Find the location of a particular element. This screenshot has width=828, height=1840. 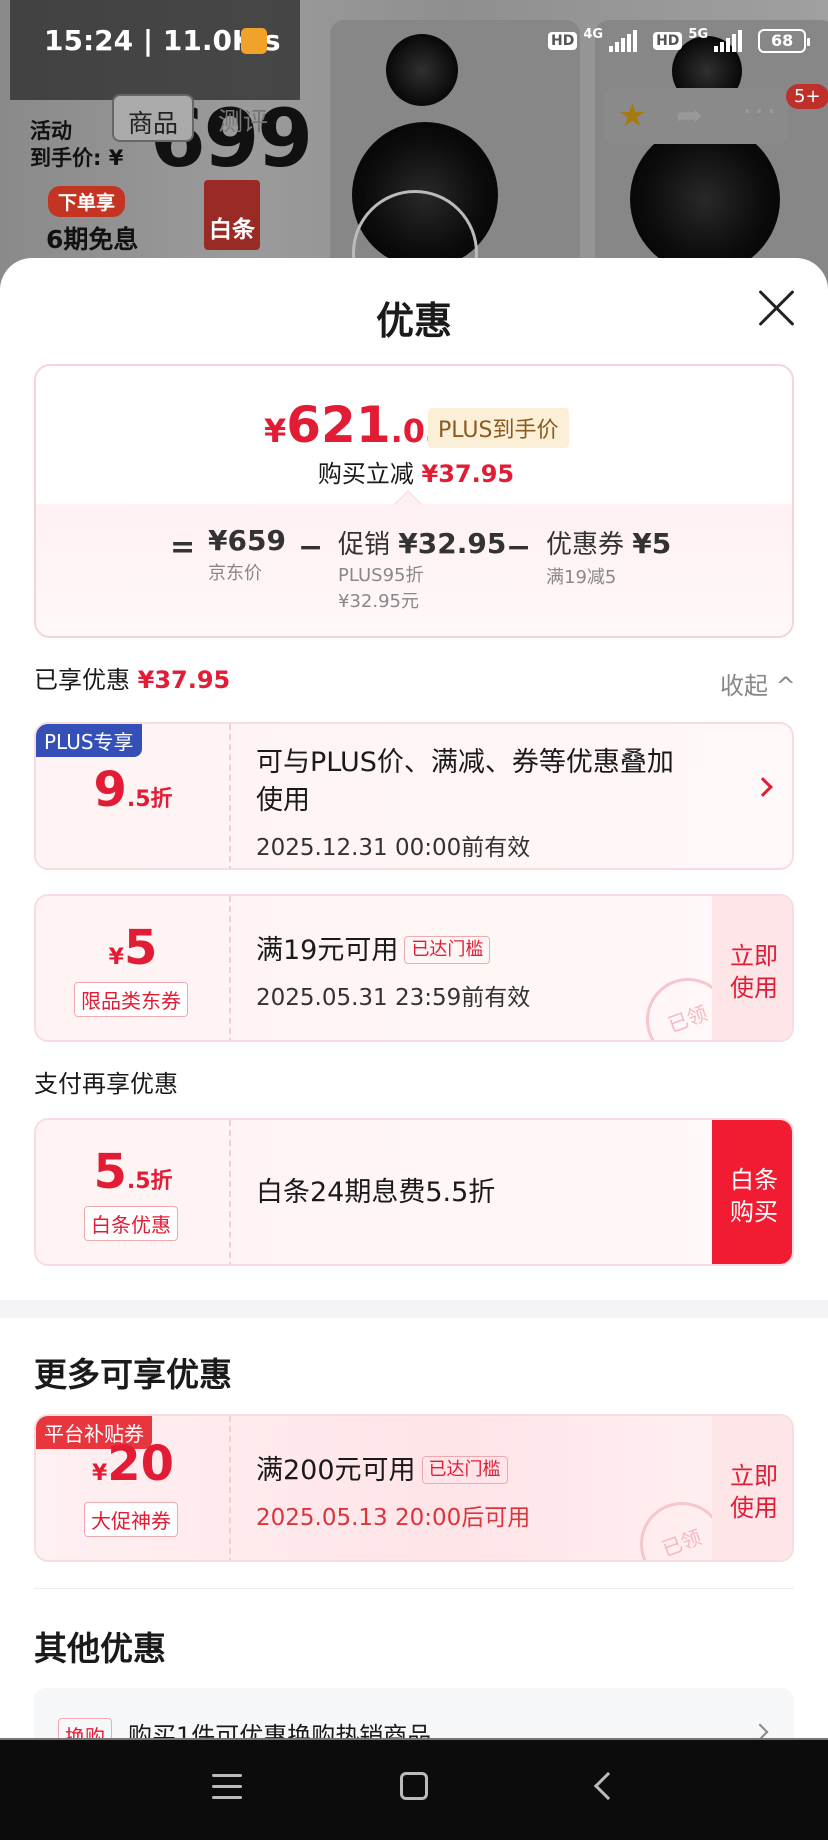

equals-sign: = is located at coordinates (183, 547).